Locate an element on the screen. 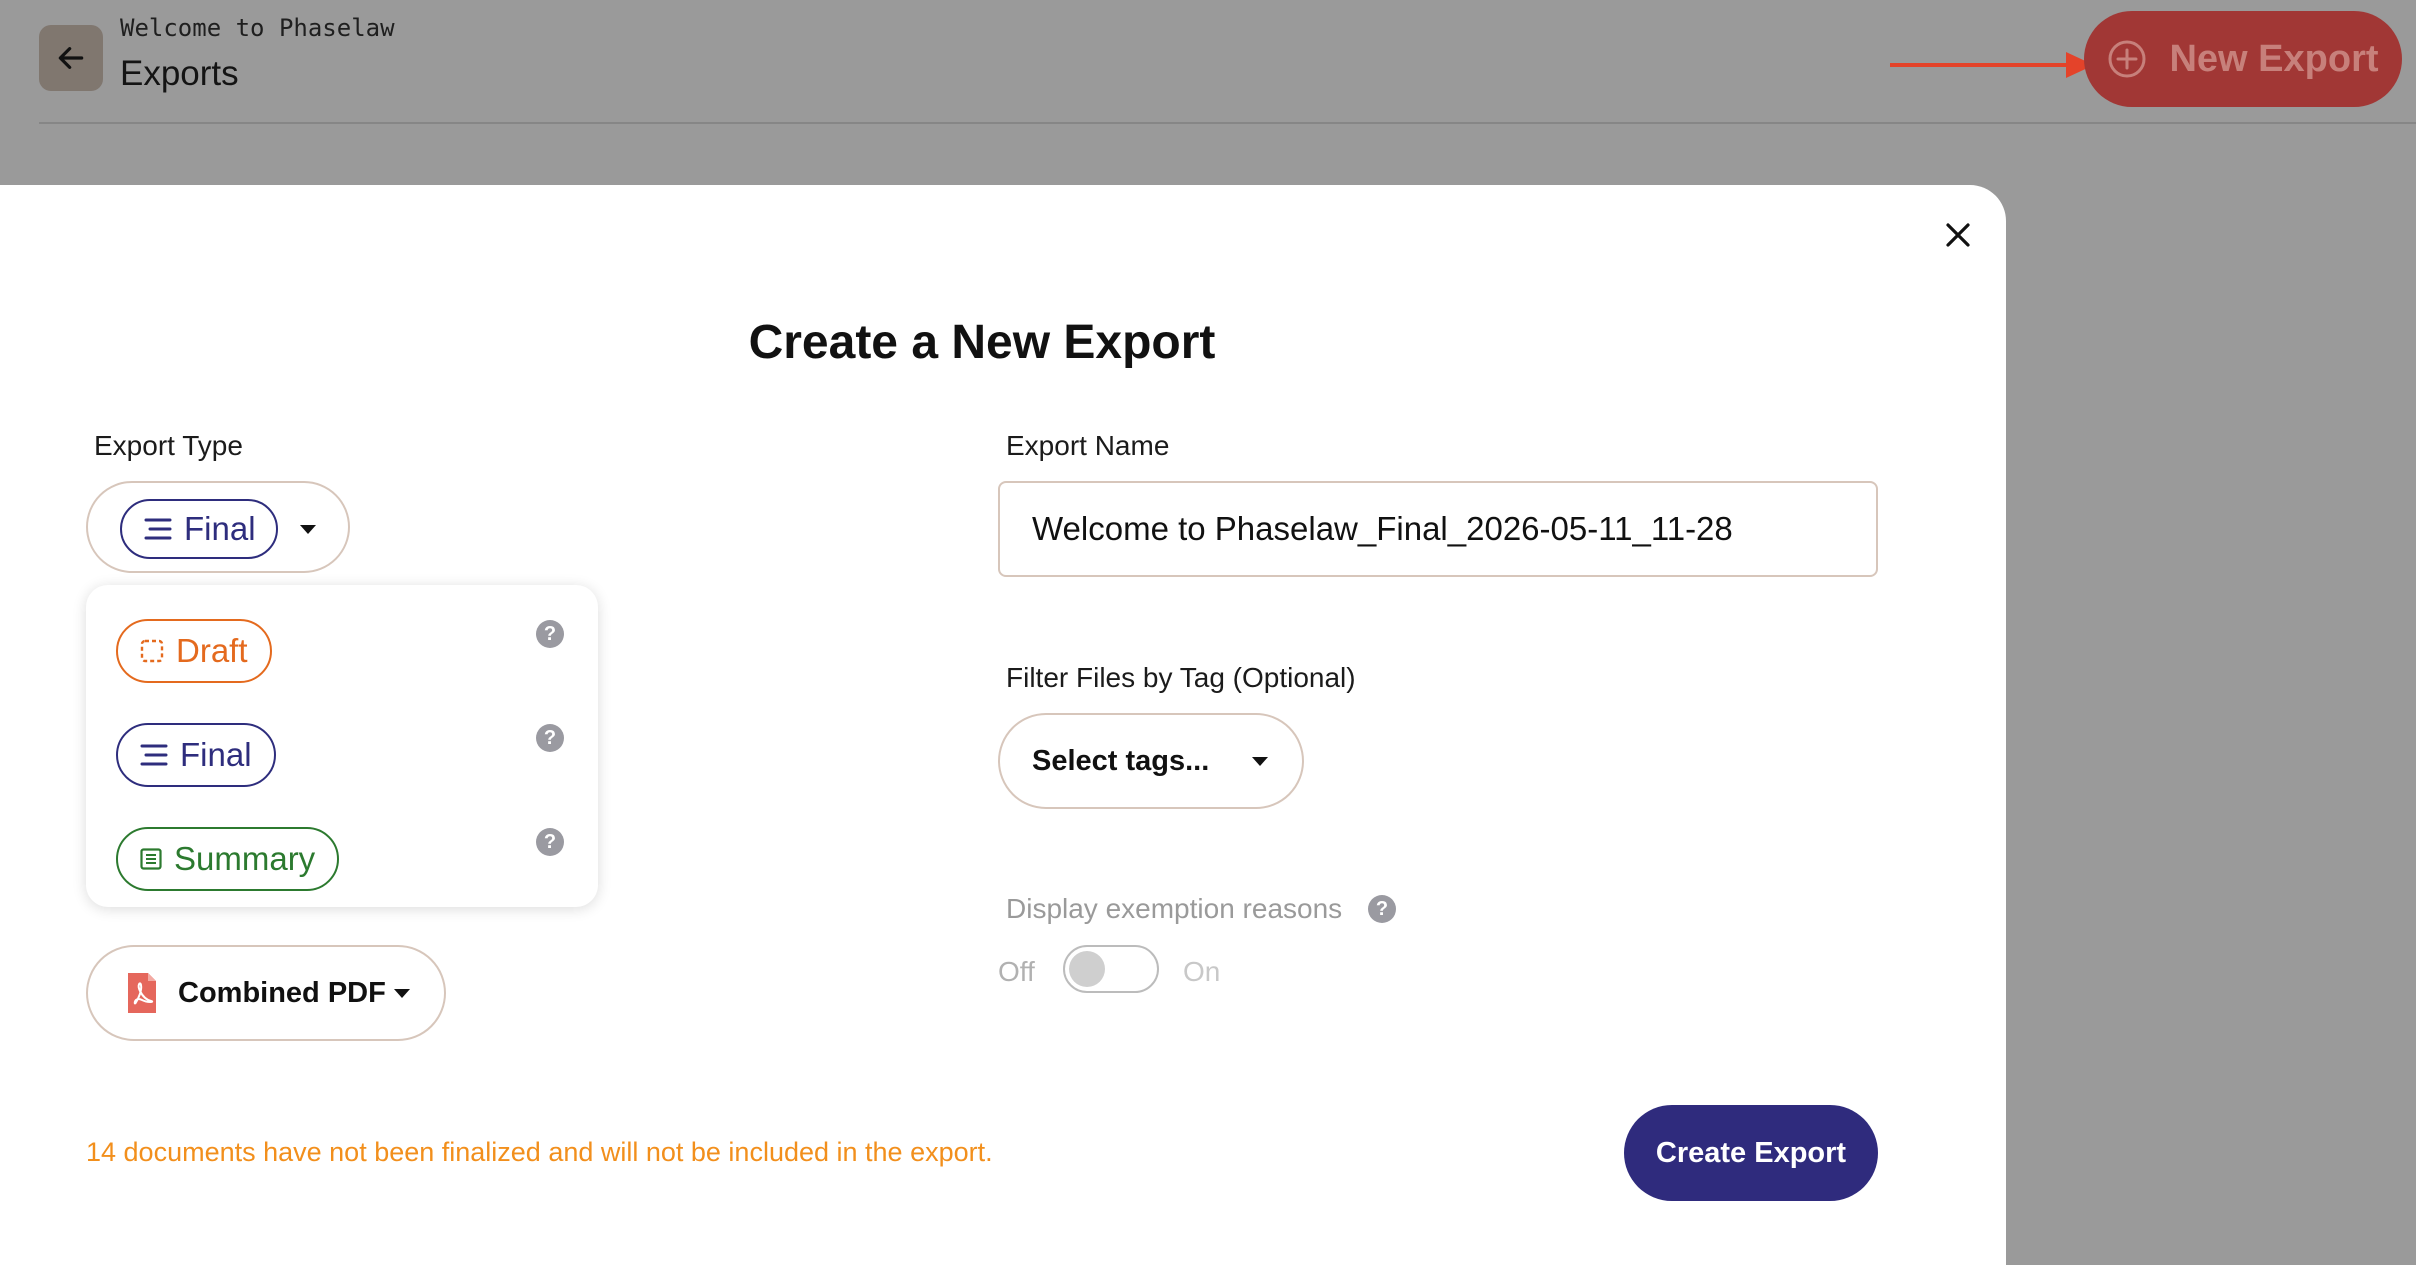 The width and height of the screenshot is (2416, 1265). arrow-left-icon is located at coordinates (71, 58).